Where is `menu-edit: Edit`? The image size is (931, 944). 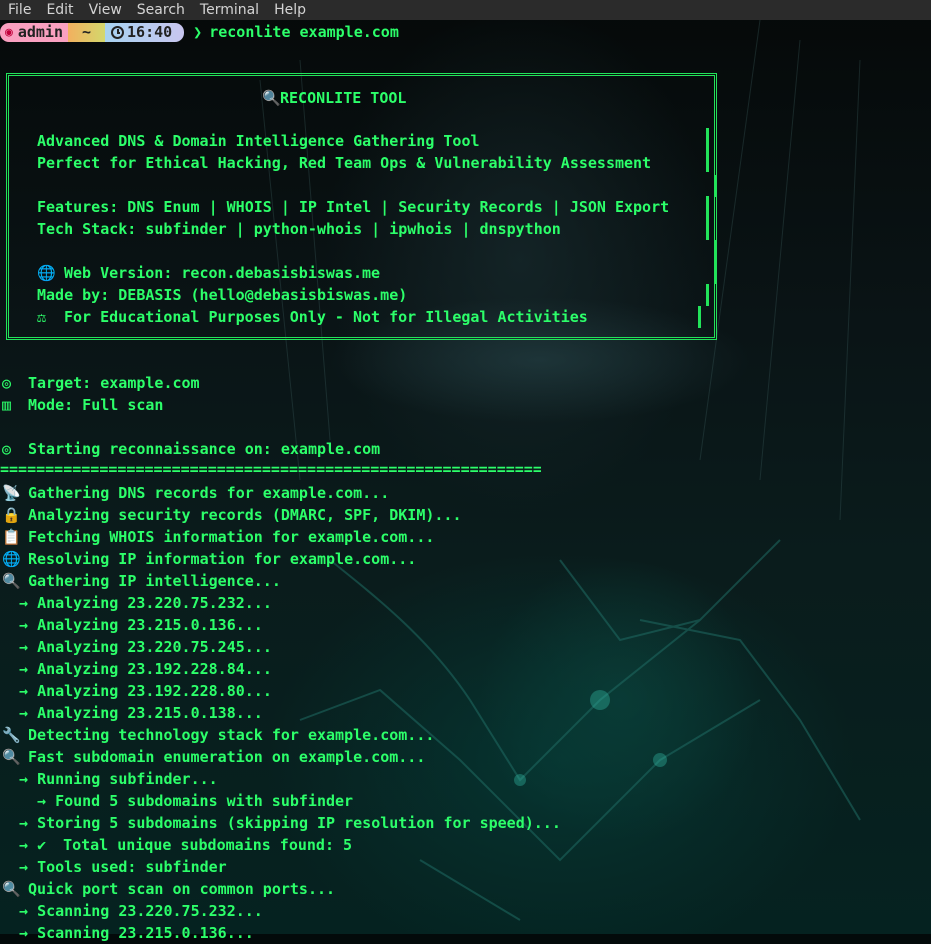 menu-edit: Edit is located at coordinates (59, 10).